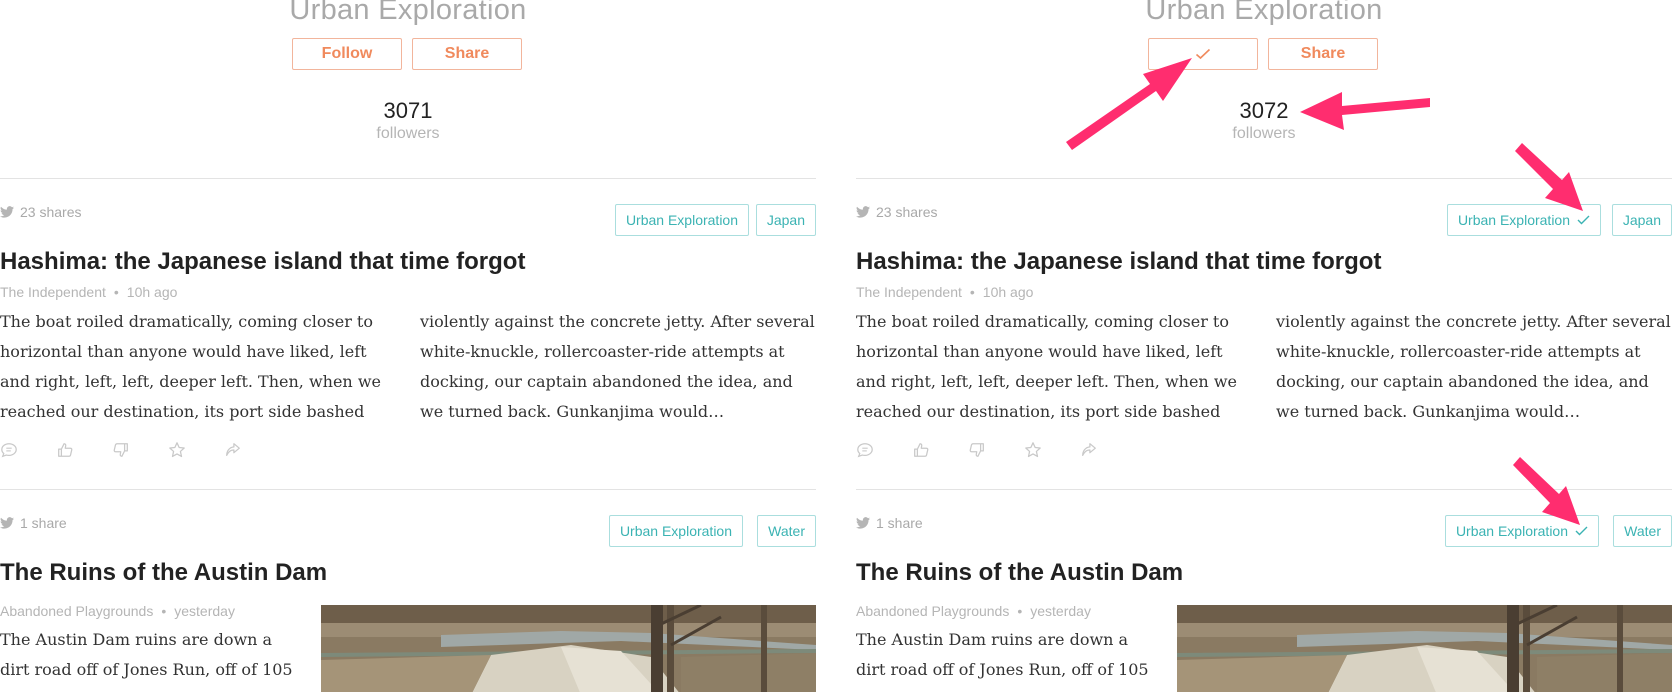 The width and height of the screenshot is (1672, 692). I want to click on follow-label: Follow, so click(347, 53).